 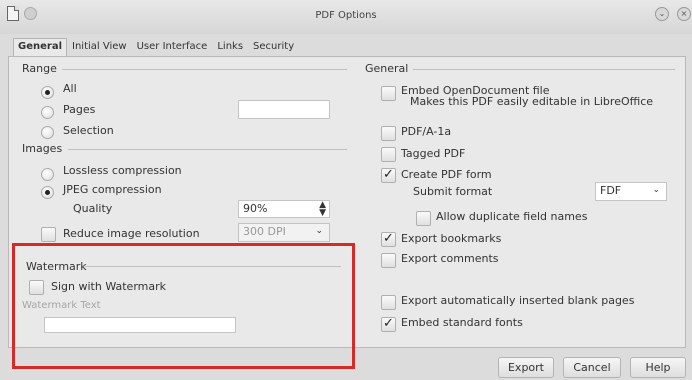 What do you see at coordinates (48, 234) in the screenshot?
I see `reduce-resolution-checkbox` at bounding box center [48, 234].